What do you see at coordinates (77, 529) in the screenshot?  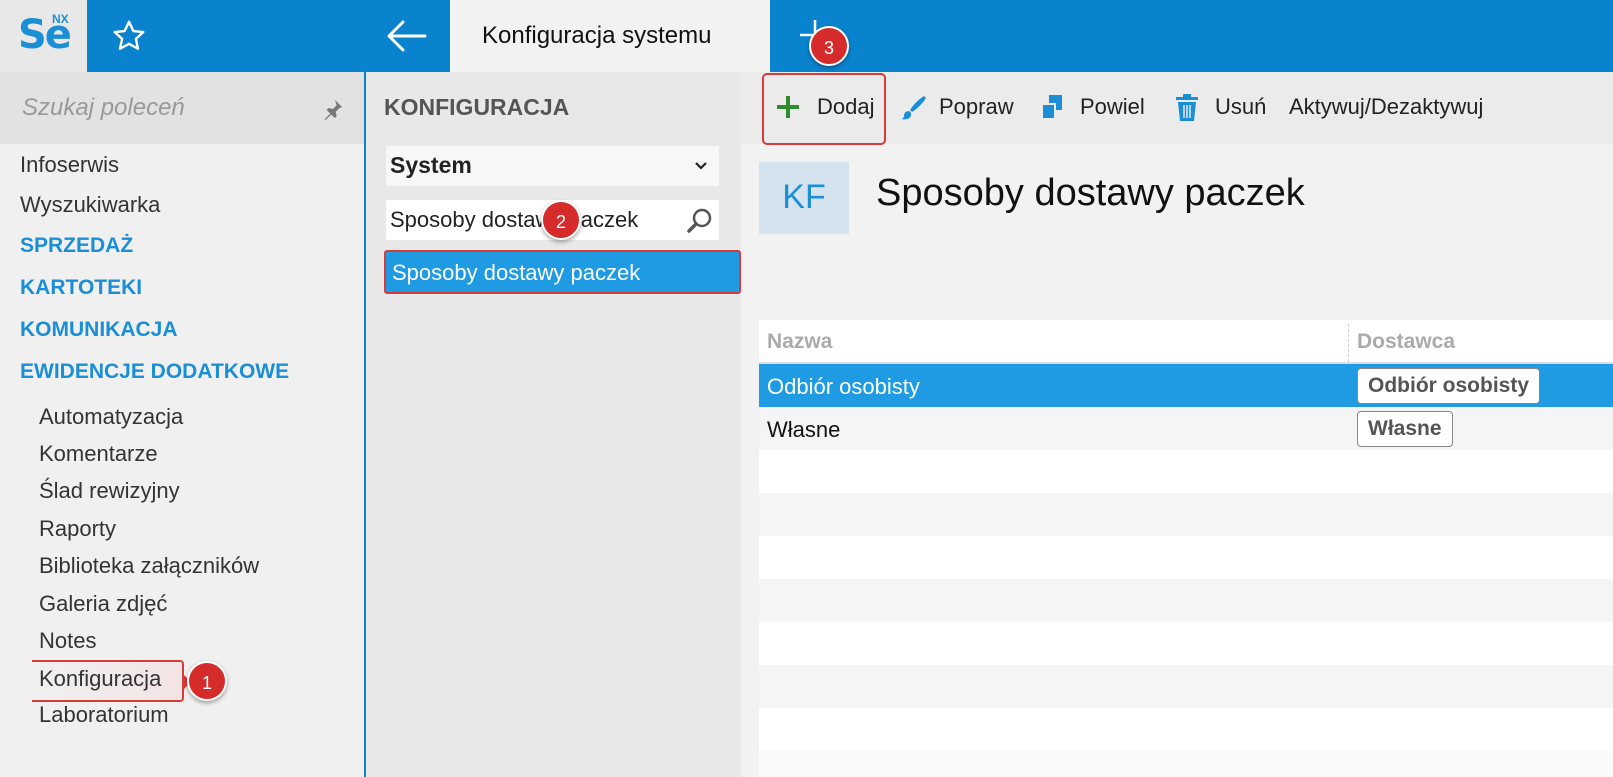 I see `nav-item-raporty: Raporty` at bounding box center [77, 529].